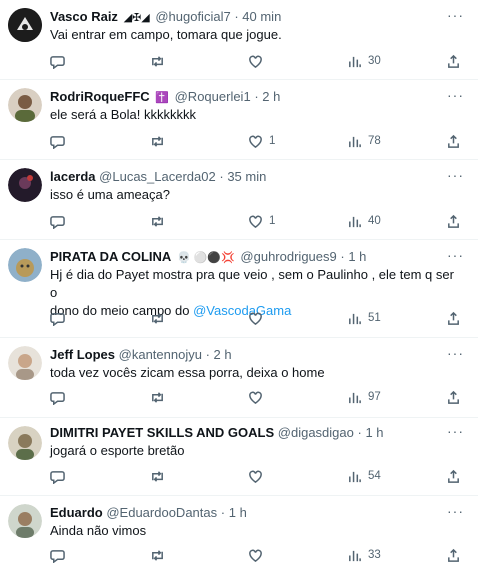  What do you see at coordinates (364, 397) in the screenshot?
I see `views-button: 97` at bounding box center [364, 397].